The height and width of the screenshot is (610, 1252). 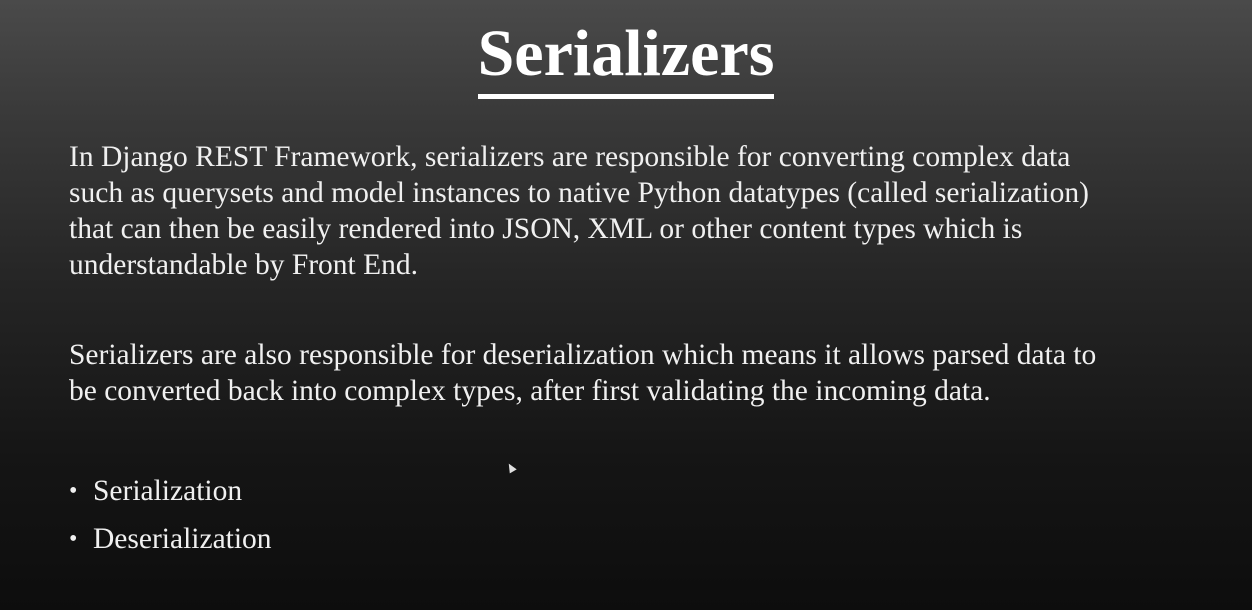 I want to click on intro-line: understandable by Front End., so click(x=244, y=265).